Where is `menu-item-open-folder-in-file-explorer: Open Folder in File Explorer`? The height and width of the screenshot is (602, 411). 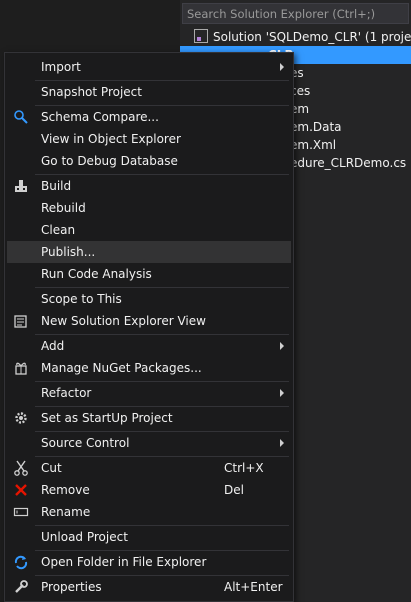 menu-item-open-folder-in-file-explorer: Open Folder in File Explorer is located at coordinates (149, 562).